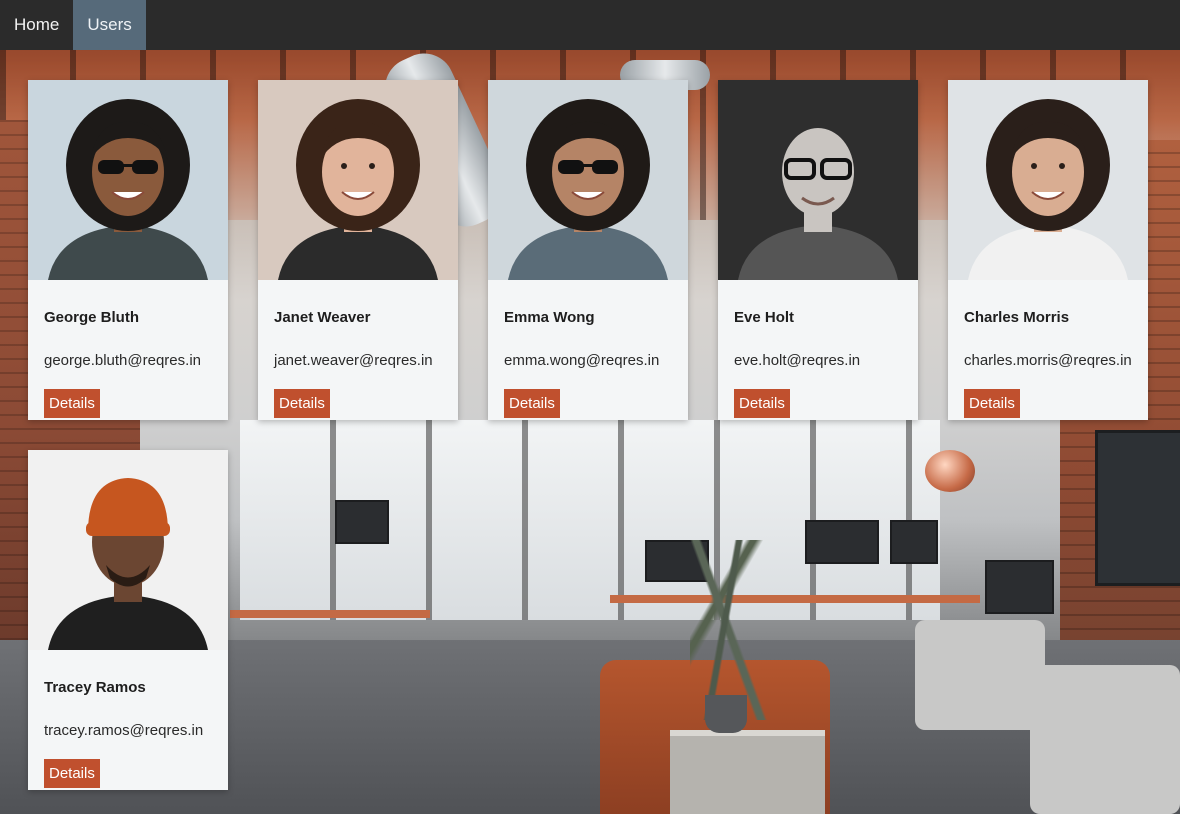 This screenshot has height=814, width=1180. I want to click on nav-home-link: Home, so click(36, 25).